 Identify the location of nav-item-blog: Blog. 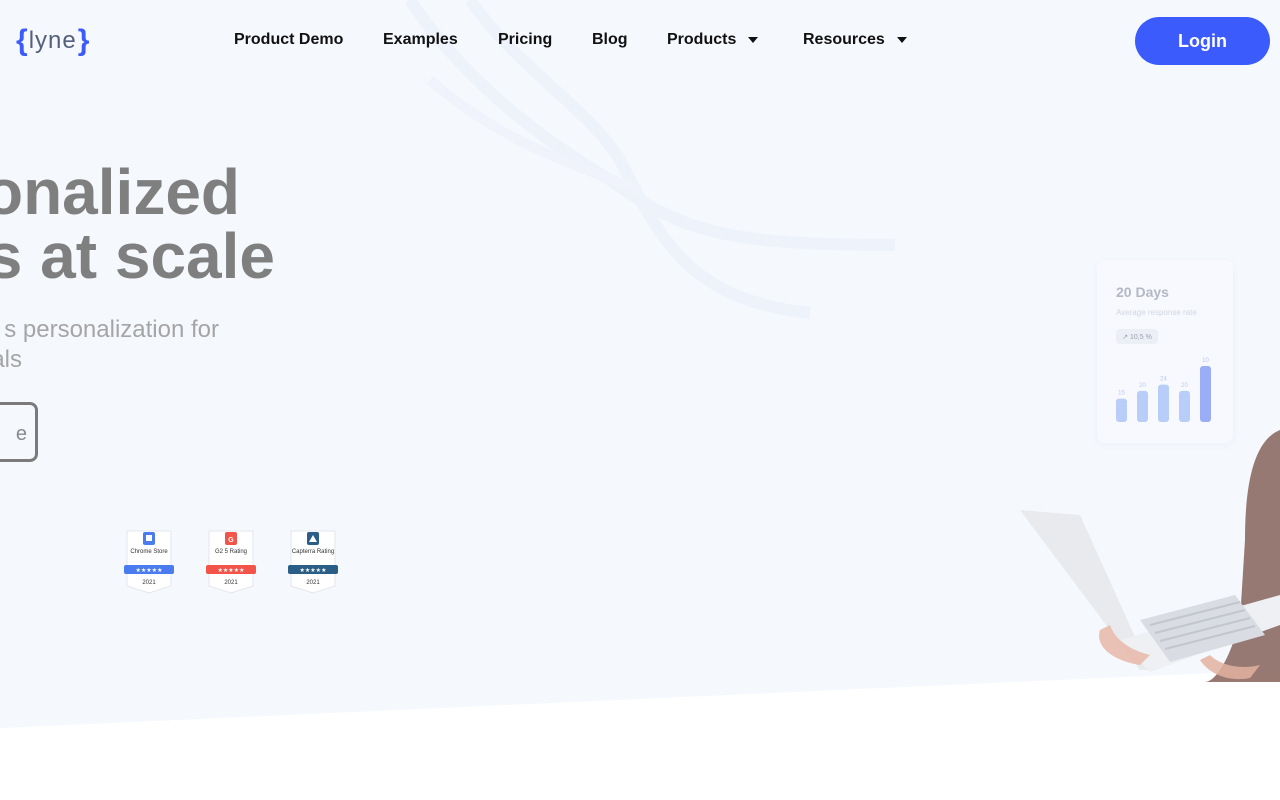
(610, 40).